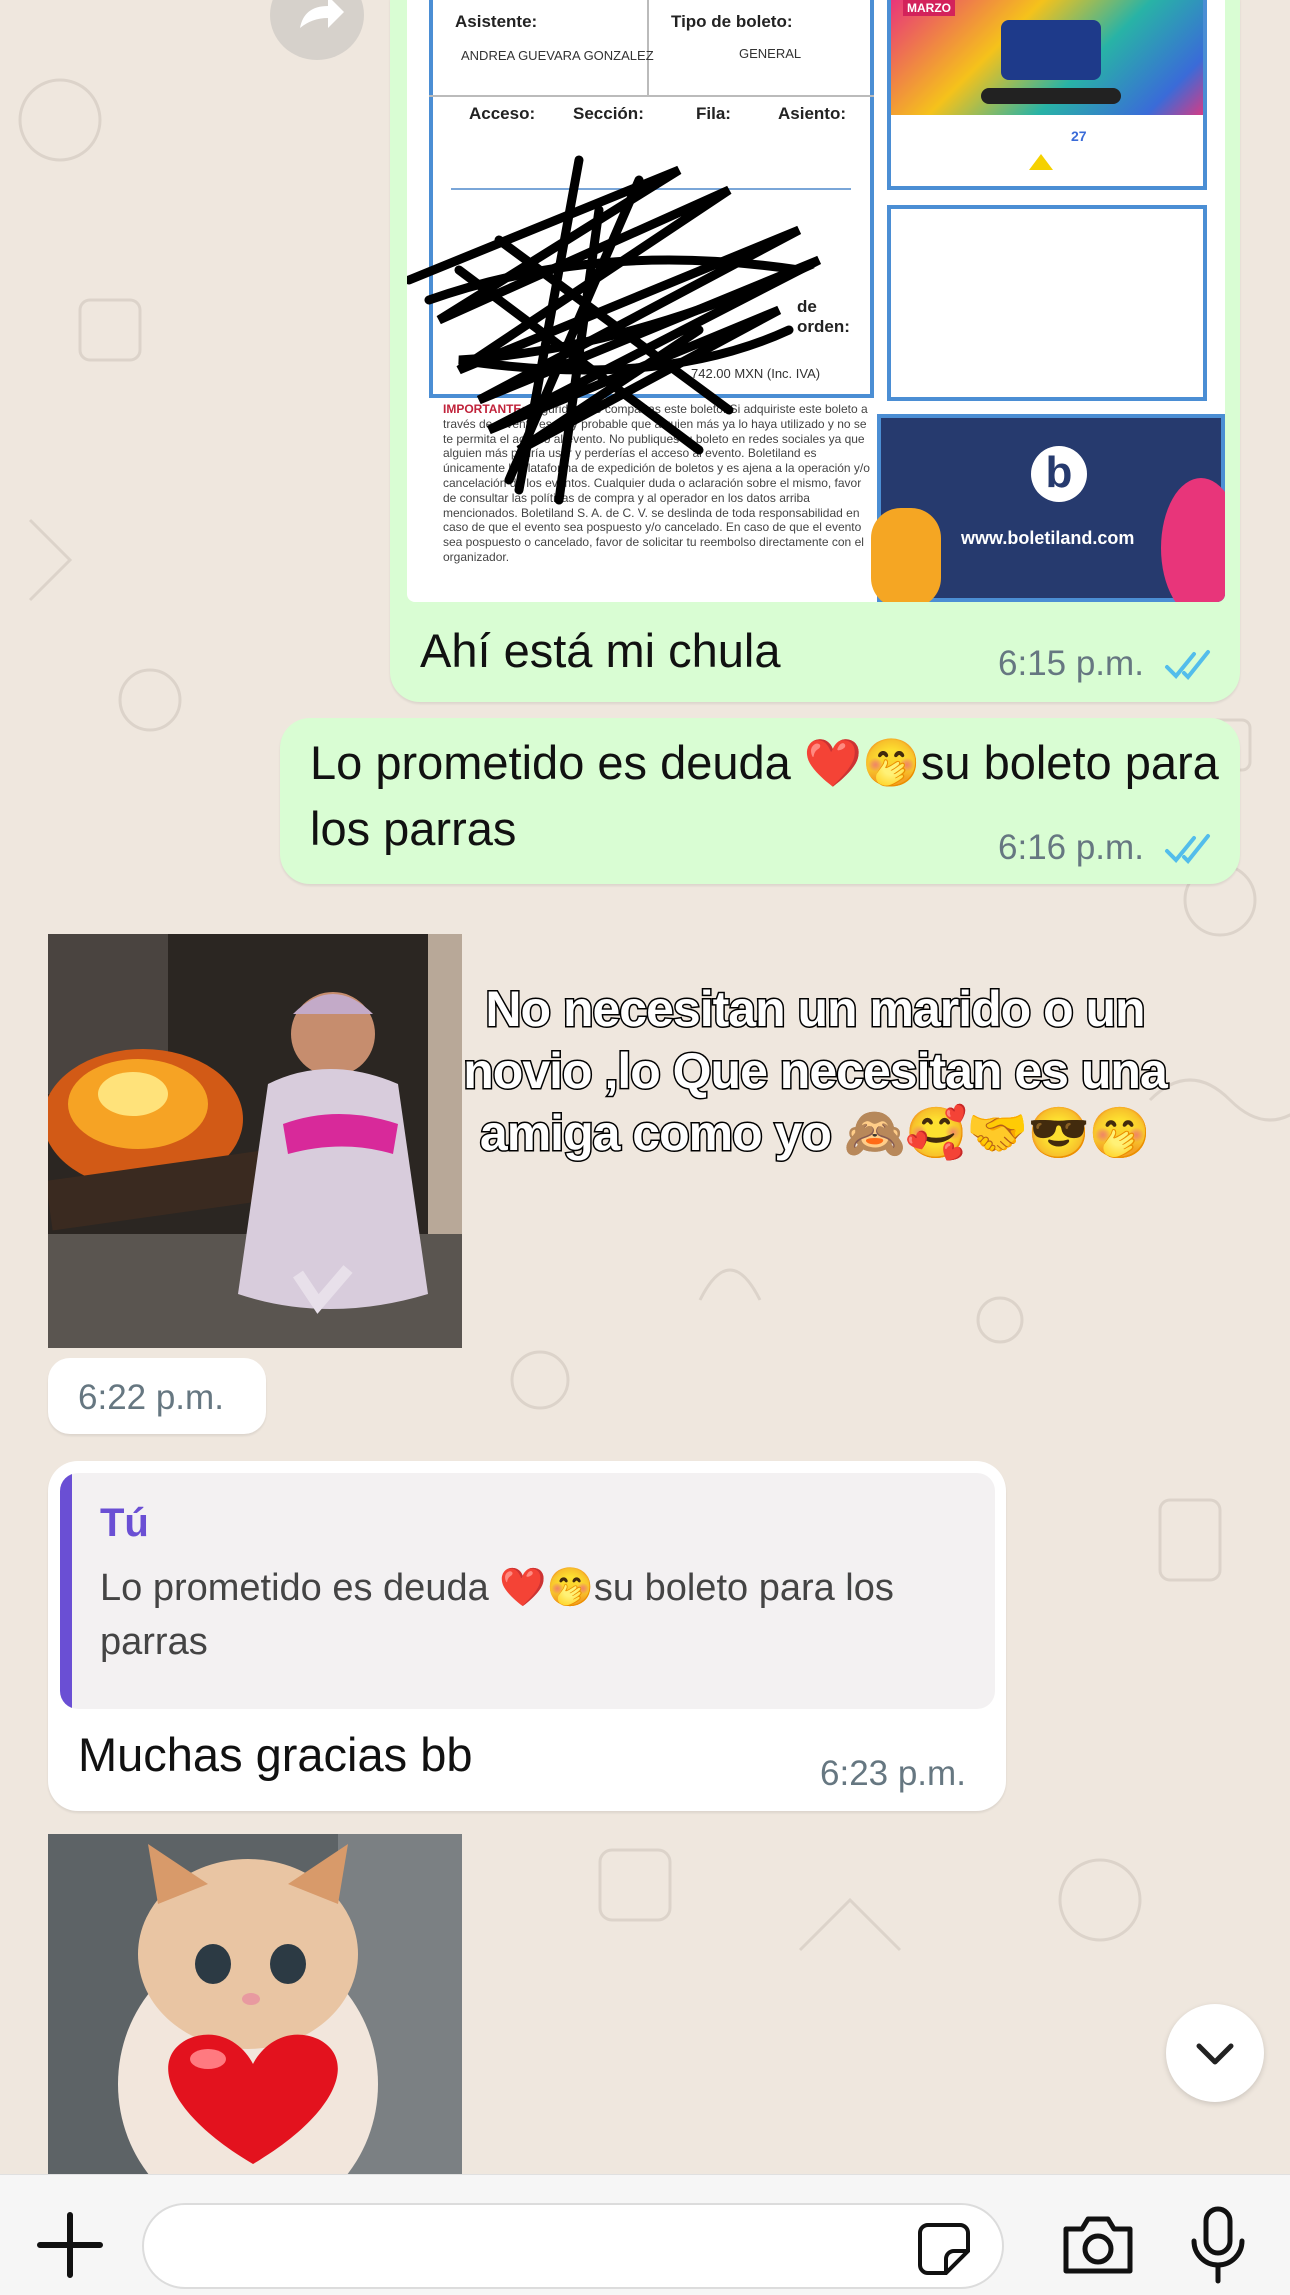 This screenshot has width=1290, height=2295. Describe the element at coordinates (893, 1773) in the screenshot. I see `message-time: 6:23 p.m.` at that location.